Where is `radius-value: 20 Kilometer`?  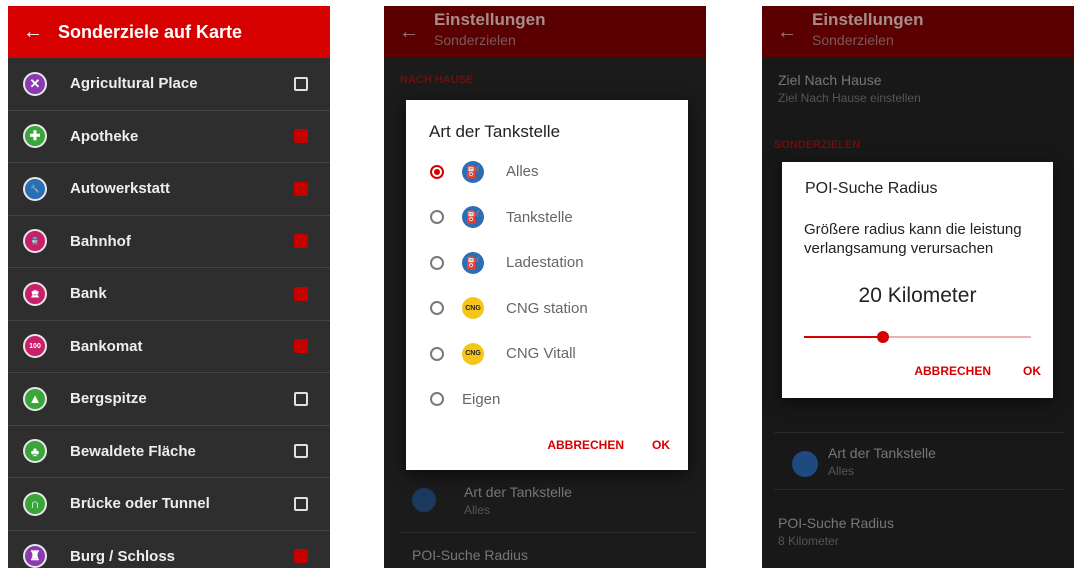
radius-value: 20 Kilometer is located at coordinates (917, 296).